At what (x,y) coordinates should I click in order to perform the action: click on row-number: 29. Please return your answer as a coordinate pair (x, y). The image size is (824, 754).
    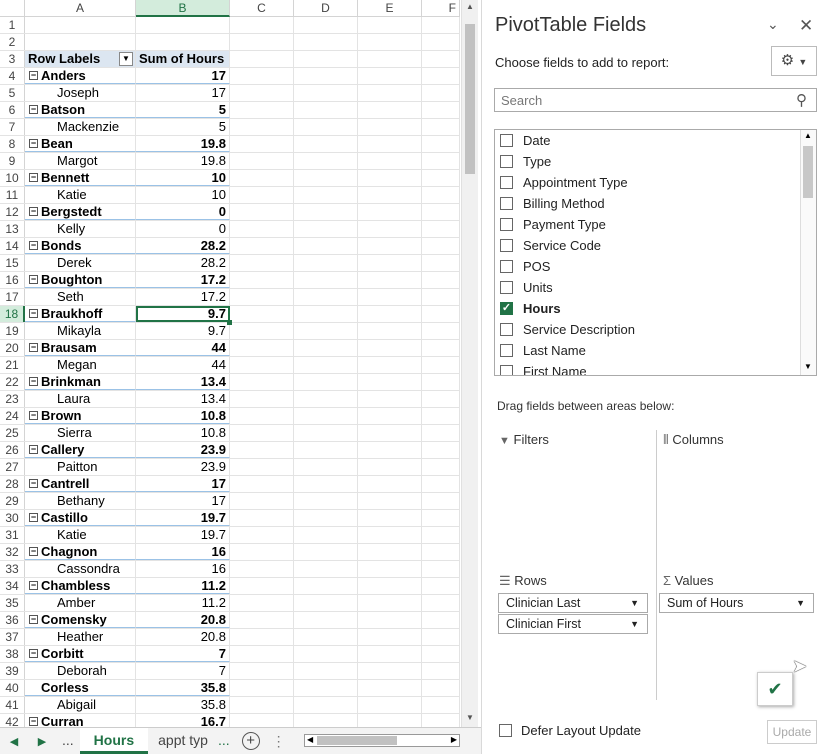
    Looking at the image, I should click on (12, 501).